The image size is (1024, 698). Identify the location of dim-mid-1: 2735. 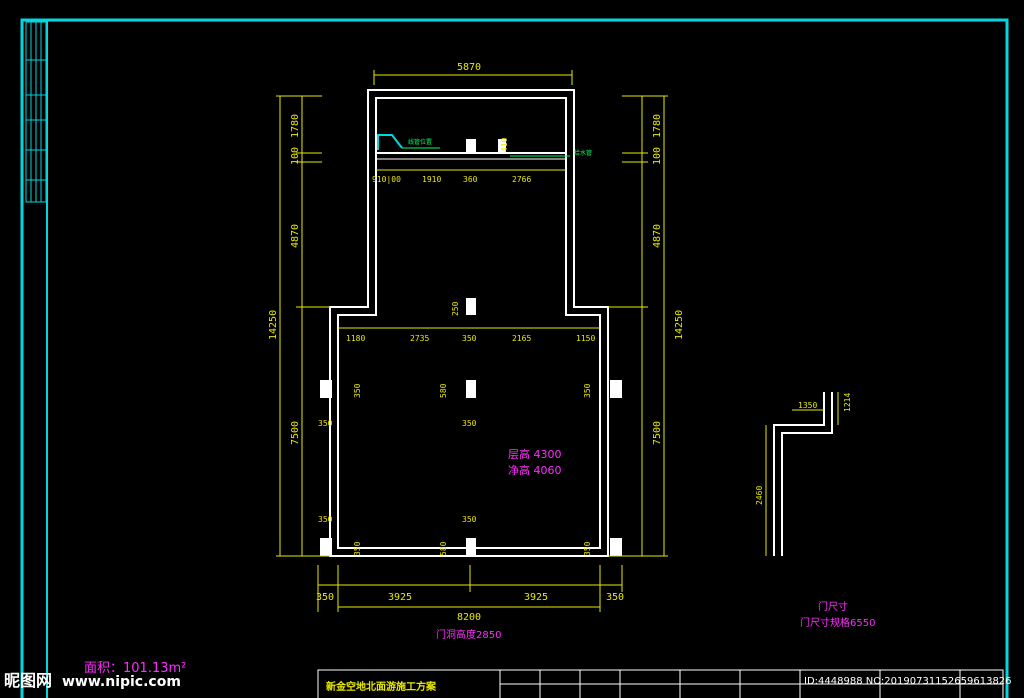
(419, 338).